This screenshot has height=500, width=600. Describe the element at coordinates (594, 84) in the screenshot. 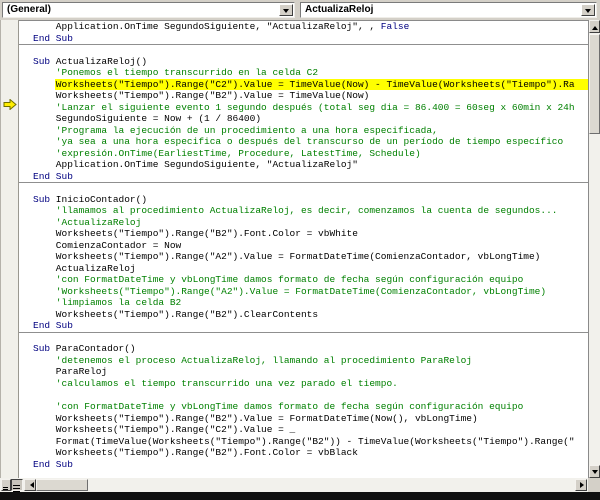

I see `vertical-scrollbar-thumb` at that location.